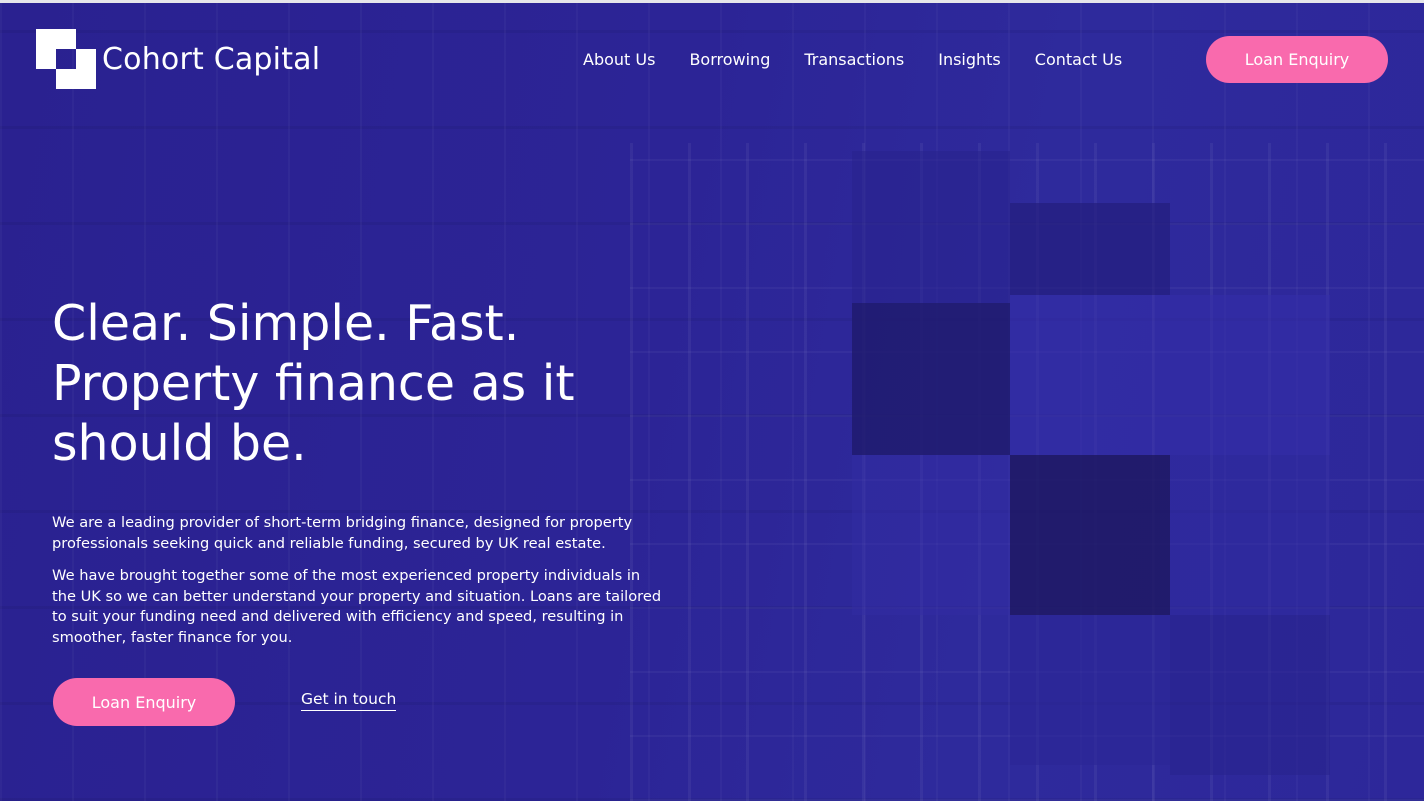 The height and width of the screenshot is (801, 1424). What do you see at coordinates (1078, 59) in the screenshot?
I see `nav-item-contact-us: Contact Us` at bounding box center [1078, 59].